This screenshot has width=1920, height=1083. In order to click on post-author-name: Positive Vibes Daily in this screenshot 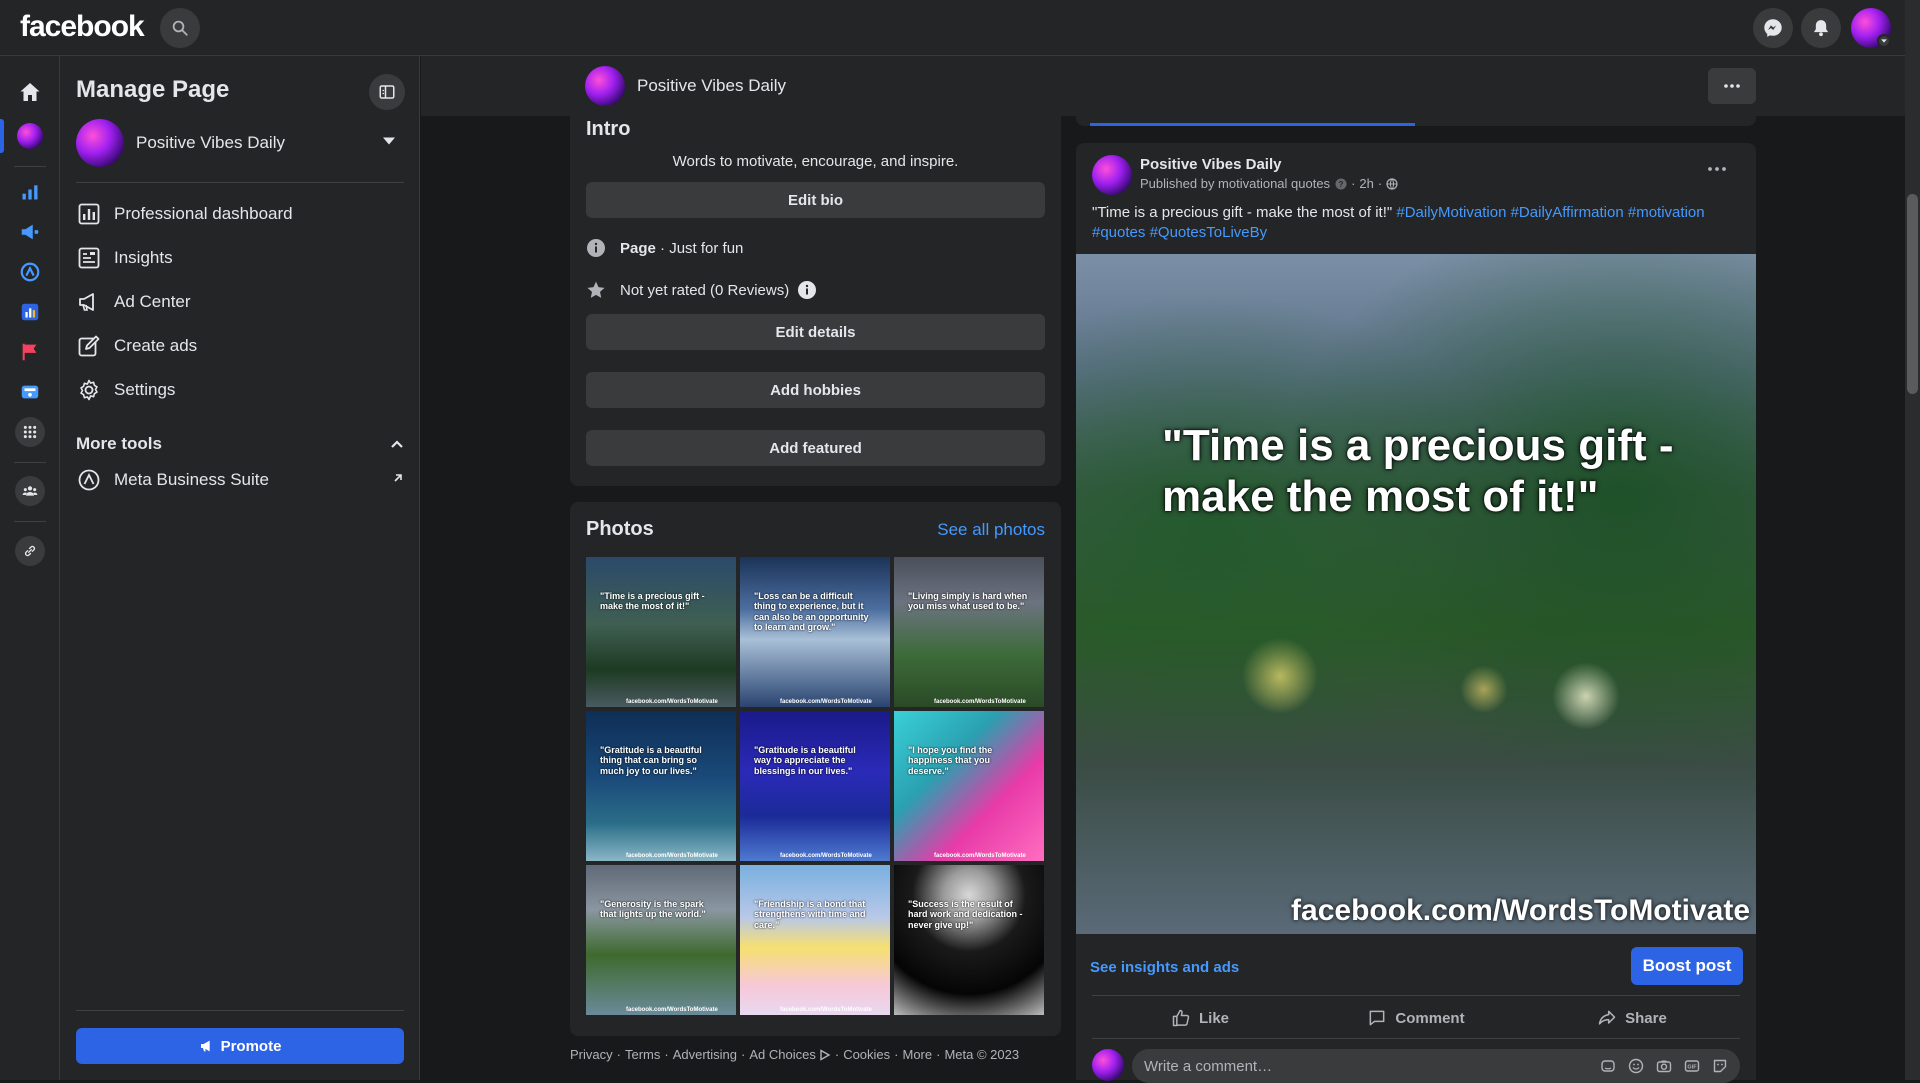, I will do `click(1210, 164)`.